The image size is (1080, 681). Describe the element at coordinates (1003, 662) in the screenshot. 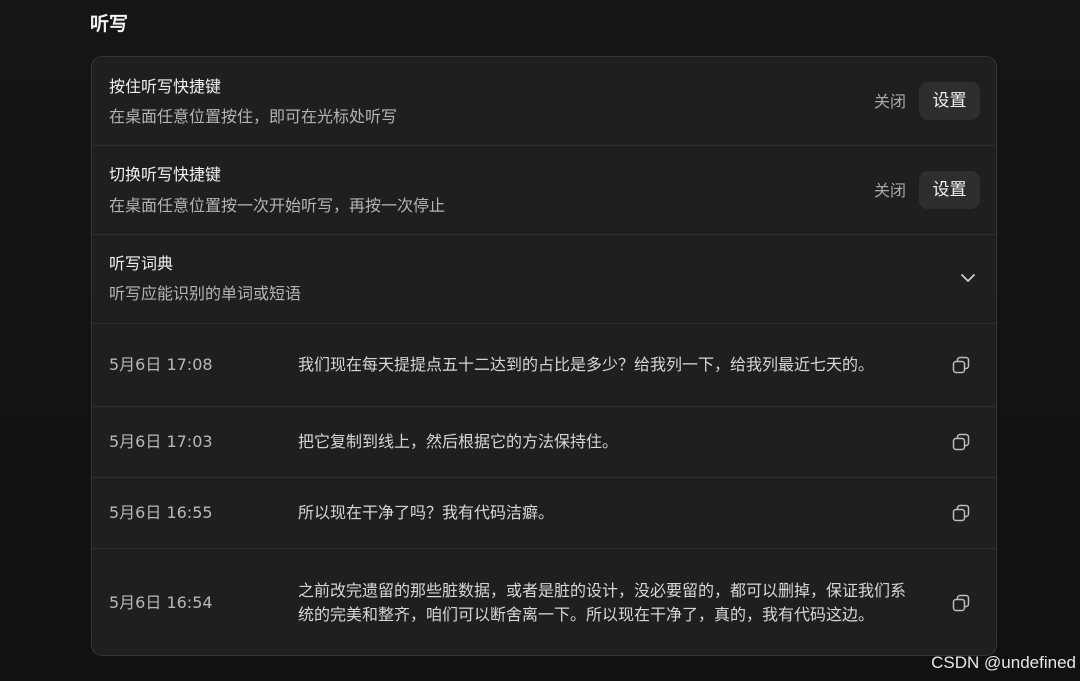

I see `watermark: CSDN @undefined` at that location.